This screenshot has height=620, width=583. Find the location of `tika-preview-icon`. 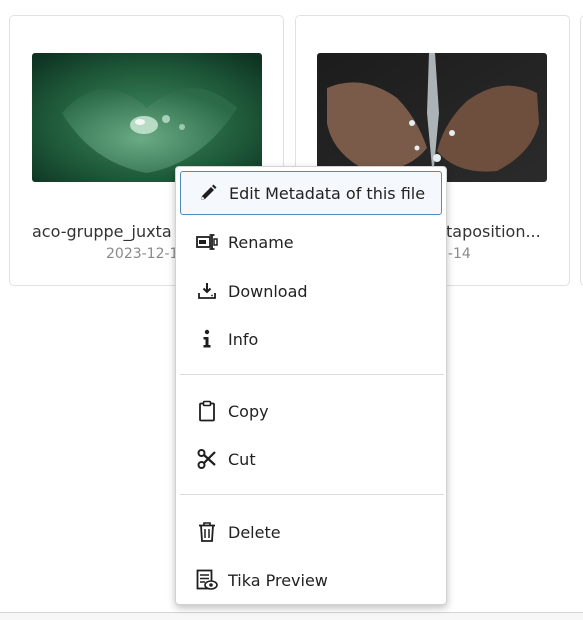

tika-preview-icon is located at coordinates (207, 580).